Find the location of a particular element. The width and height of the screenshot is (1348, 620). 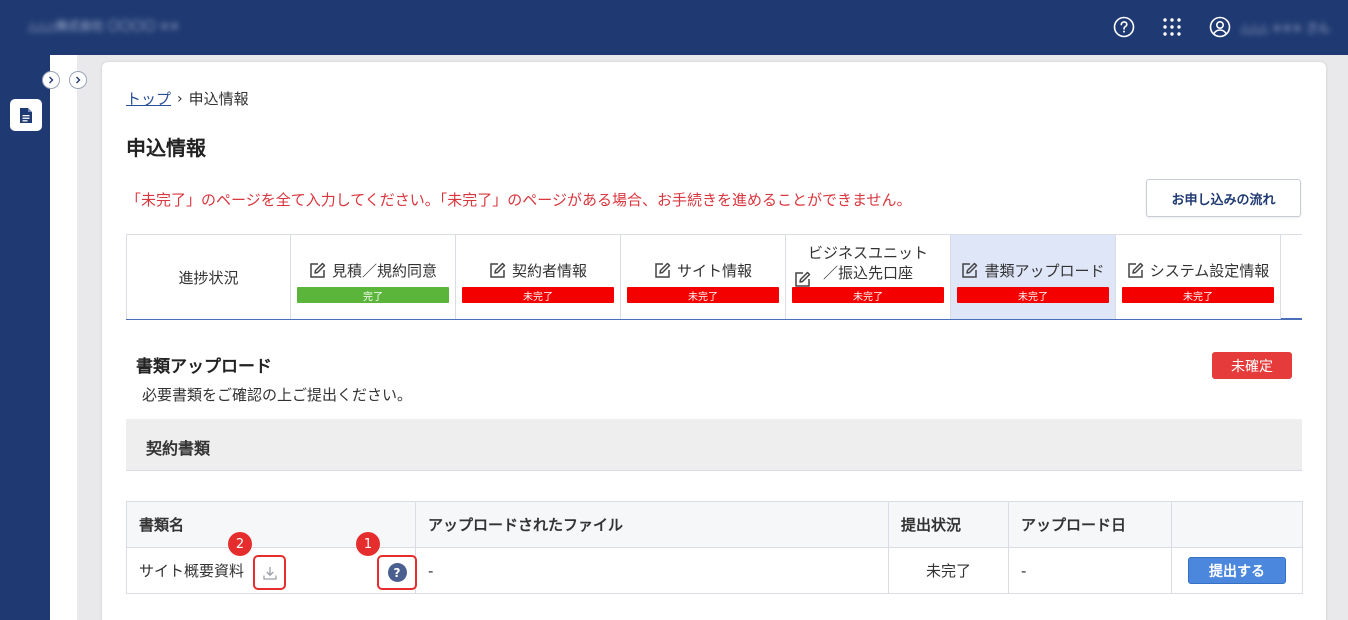

breadcrumb-current: 申込情報 is located at coordinates (218, 99).